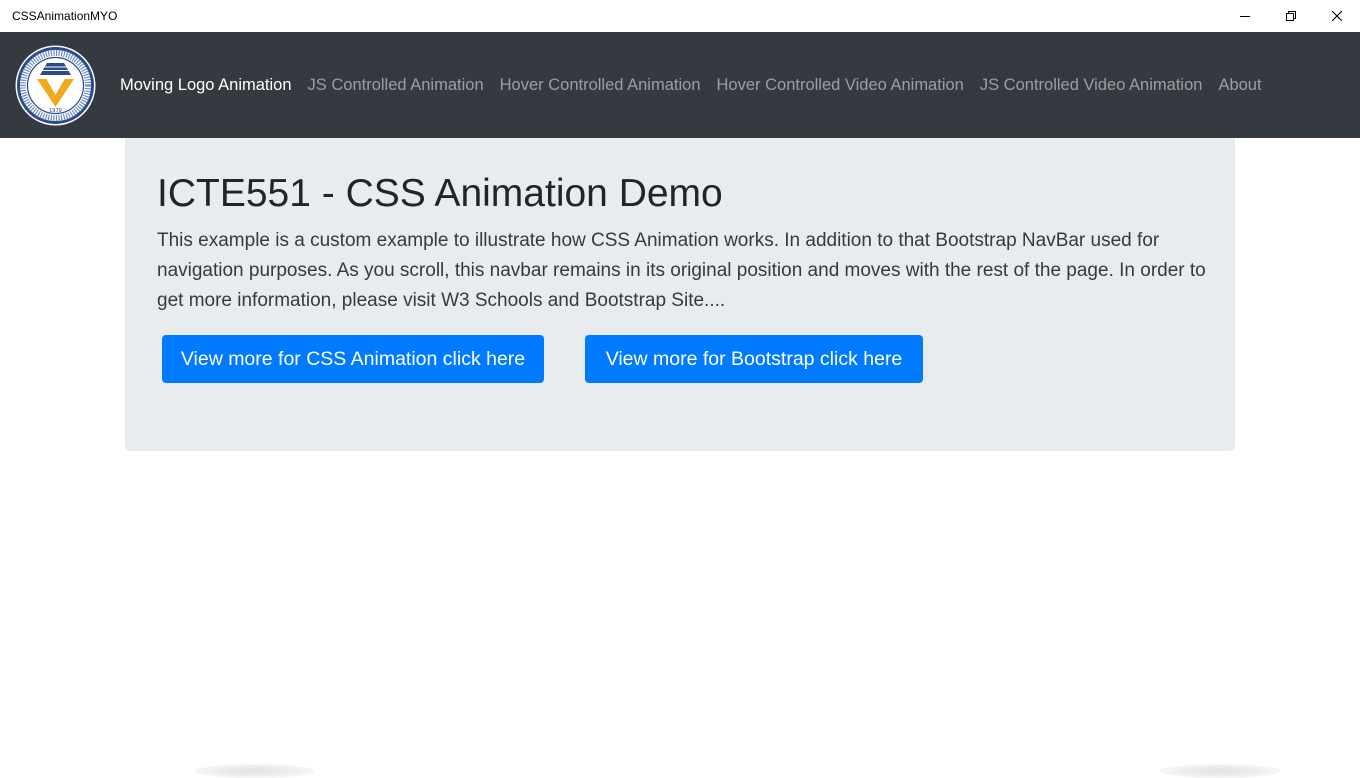 The image size is (1360, 778). Describe the element at coordinates (206, 85) in the screenshot. I see `nav-item-moving-logo-animation: Moving Logo Animation` at that location.